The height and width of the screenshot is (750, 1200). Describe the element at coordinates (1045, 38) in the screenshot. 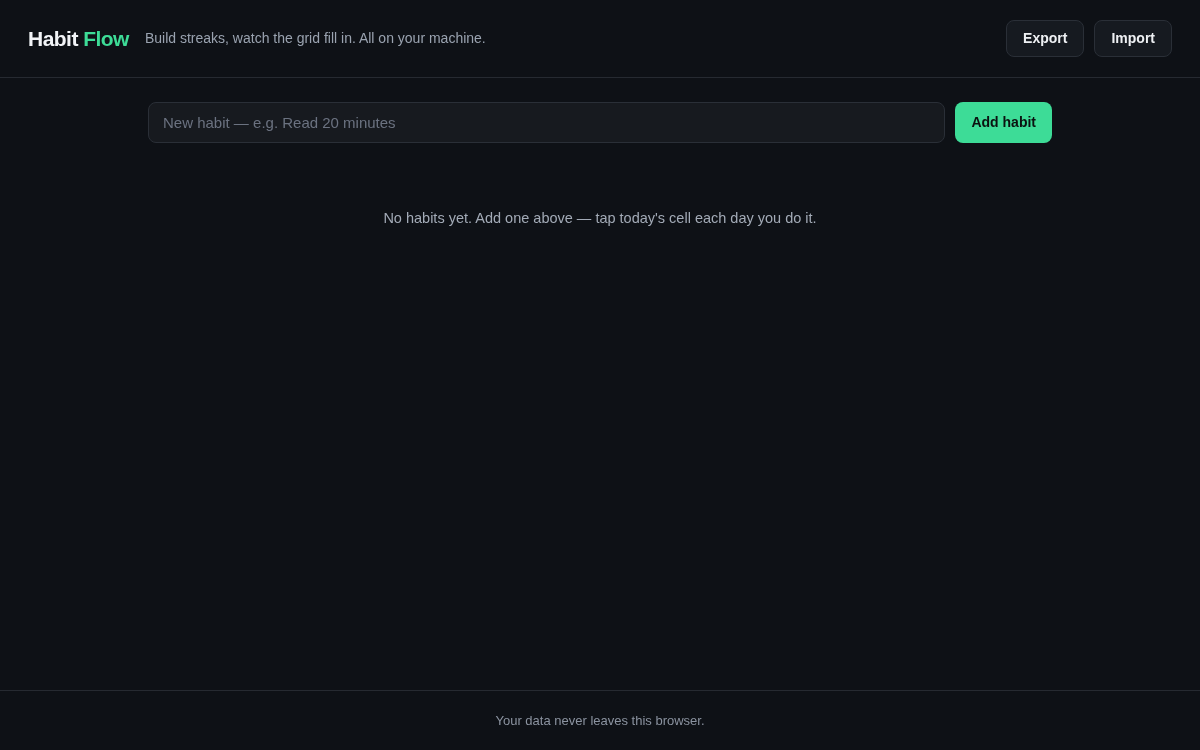

I see `header-button: Export` at that location.